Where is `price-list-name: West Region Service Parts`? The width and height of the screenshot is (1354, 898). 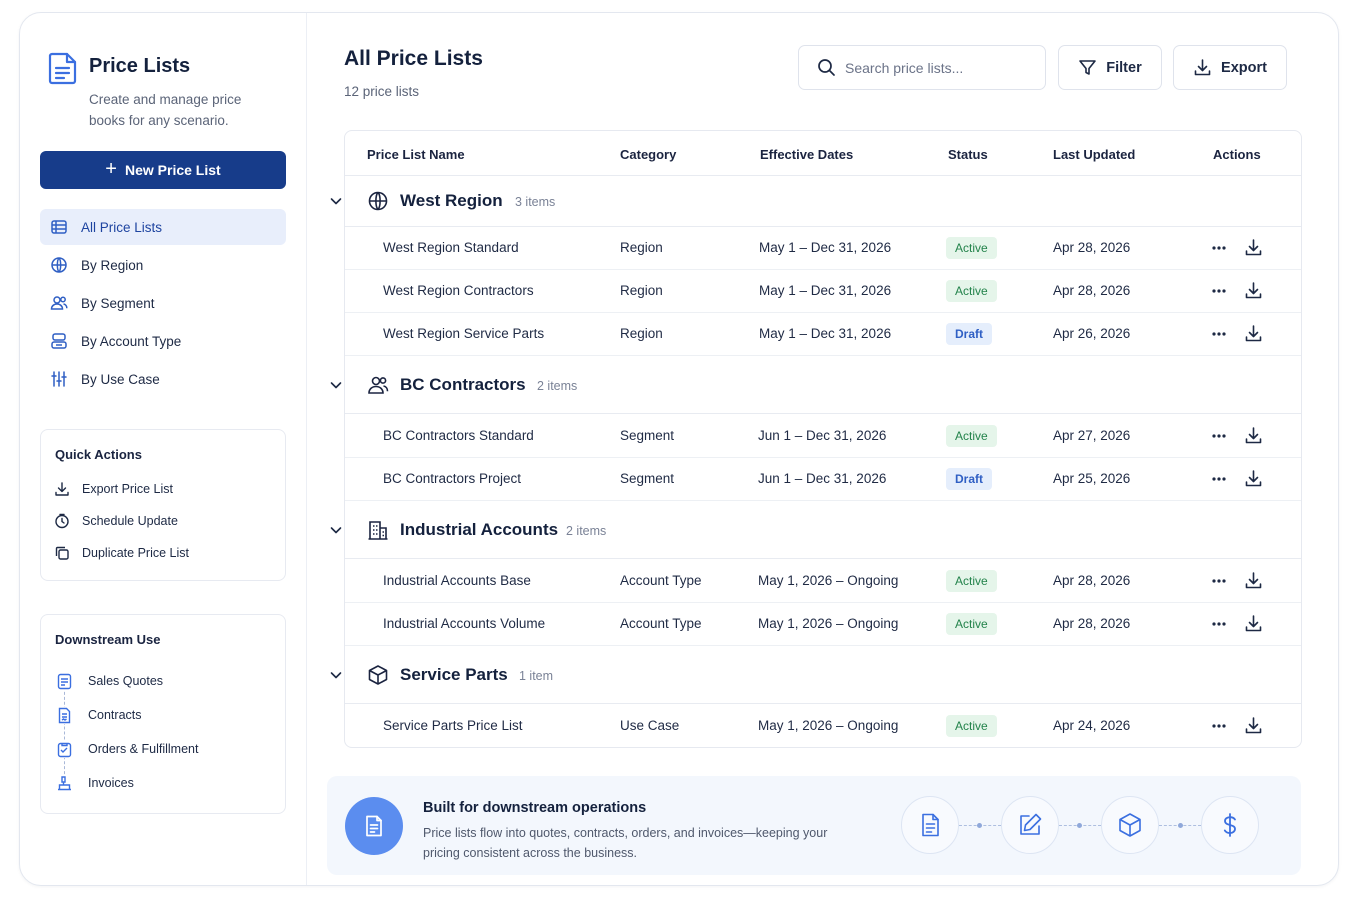 price-list-name: West Region Service Parts is located at coordinates (464, 333).